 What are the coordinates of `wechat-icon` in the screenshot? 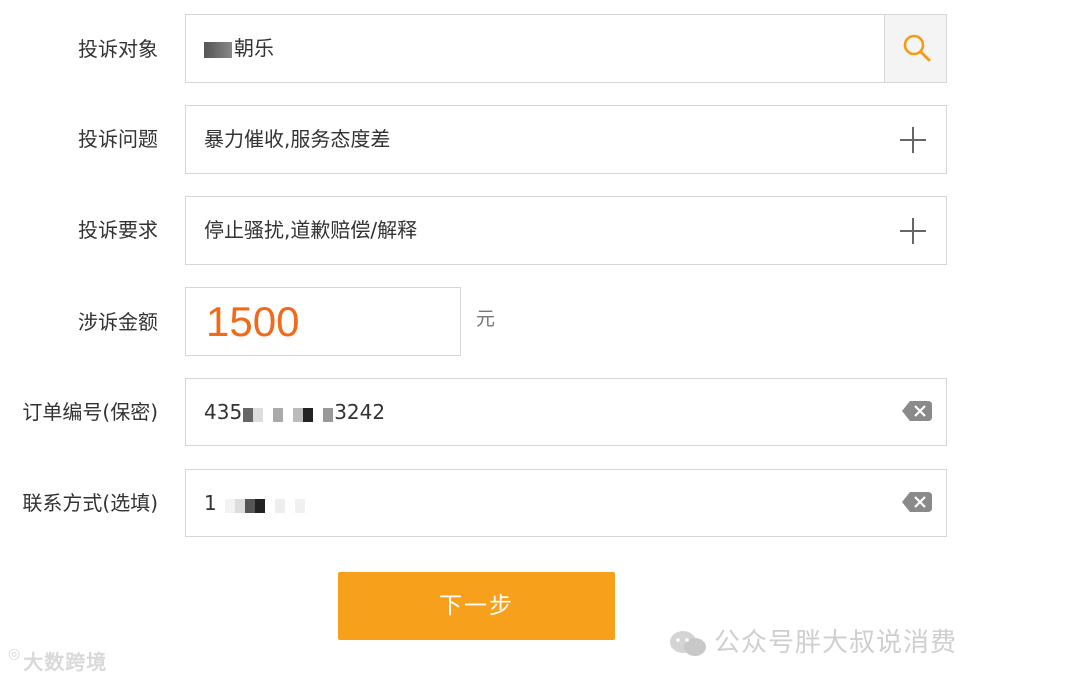 It's located at (688, 643).